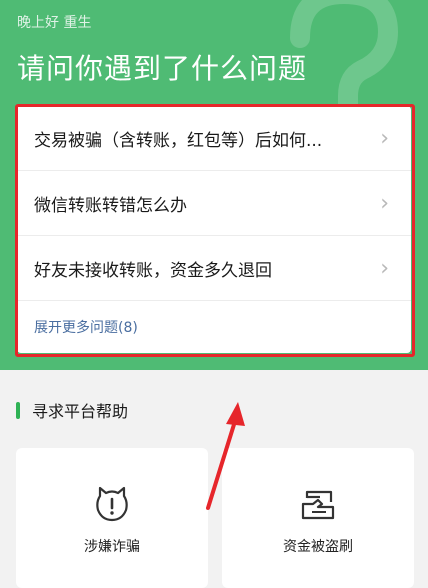 Image resolution: width=428 pixels, height=588 pixels. I want to click on section-accent-bar, so click(18, 410).